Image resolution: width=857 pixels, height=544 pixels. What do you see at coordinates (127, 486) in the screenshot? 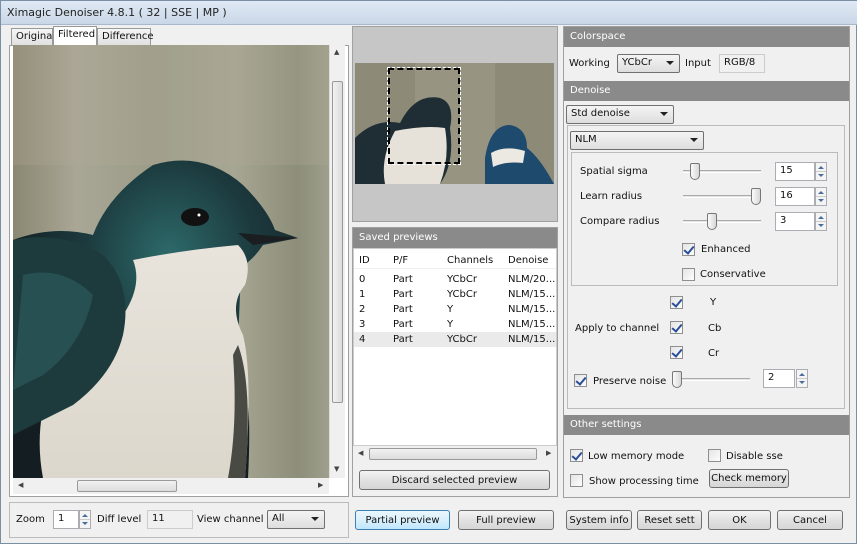
I see `horizontal-scroll-thumb` at bounding box center [127, 486].